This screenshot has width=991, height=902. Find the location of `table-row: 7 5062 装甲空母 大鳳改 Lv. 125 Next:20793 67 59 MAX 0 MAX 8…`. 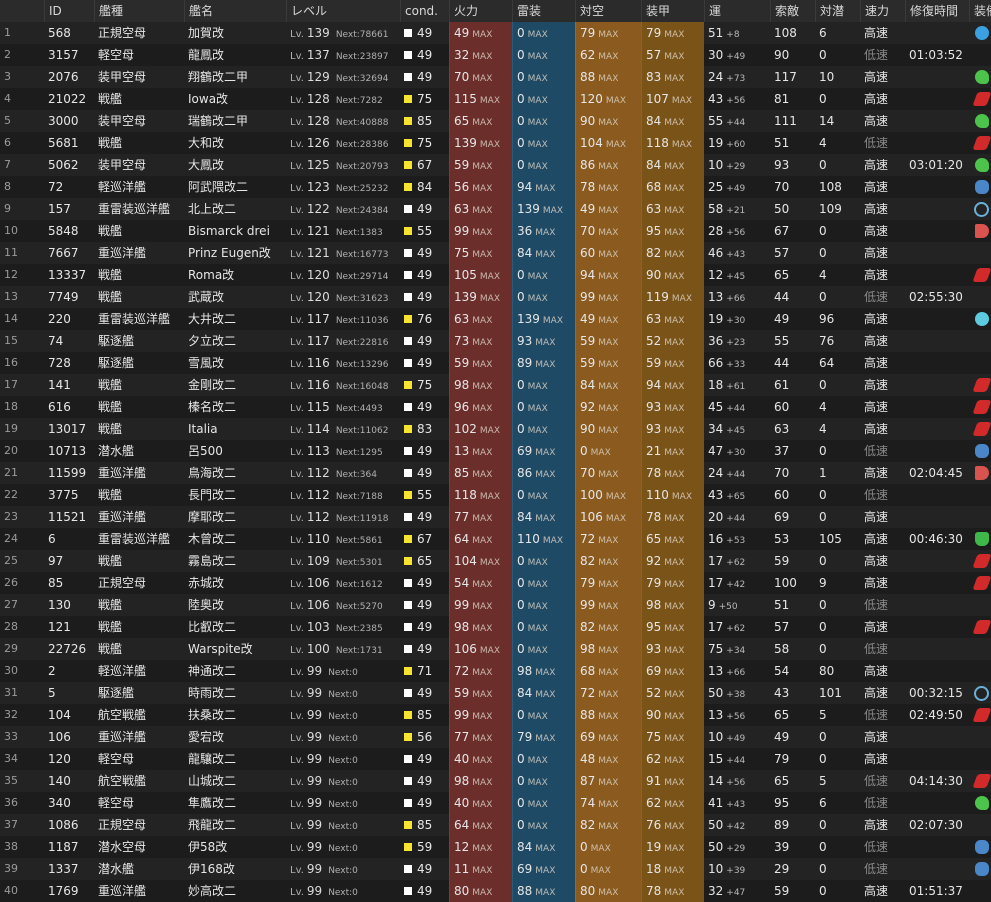

table-row: 7 5062 装甲空母 大鳳改 Lv. 125 Next:20793 67 59 MAX 0 MAX 8… is located at coordinates (495, 165).